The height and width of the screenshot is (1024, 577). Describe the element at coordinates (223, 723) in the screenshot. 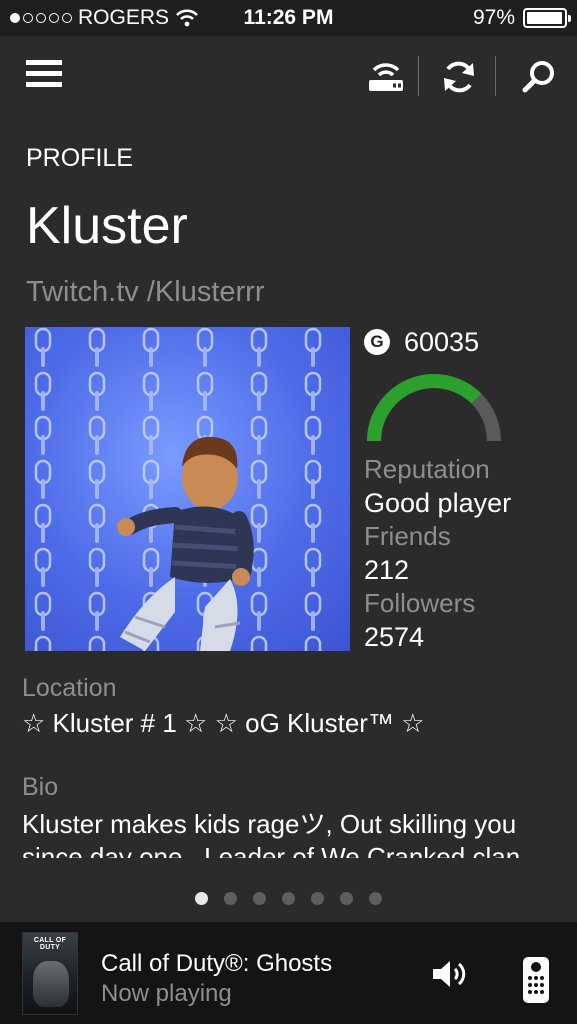

I see `location-value: ☆ Kluster # 1 ☆ ☆ oG Kluster™ ☆` at that location.